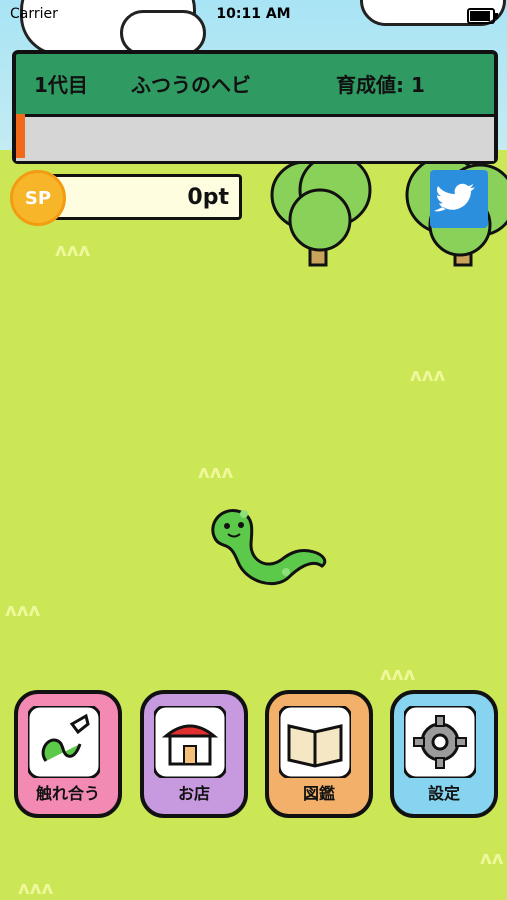 Image resolution: width=507 pixels, height=900 pixels. I want to click on shop-button: お店, so click(194, 754).